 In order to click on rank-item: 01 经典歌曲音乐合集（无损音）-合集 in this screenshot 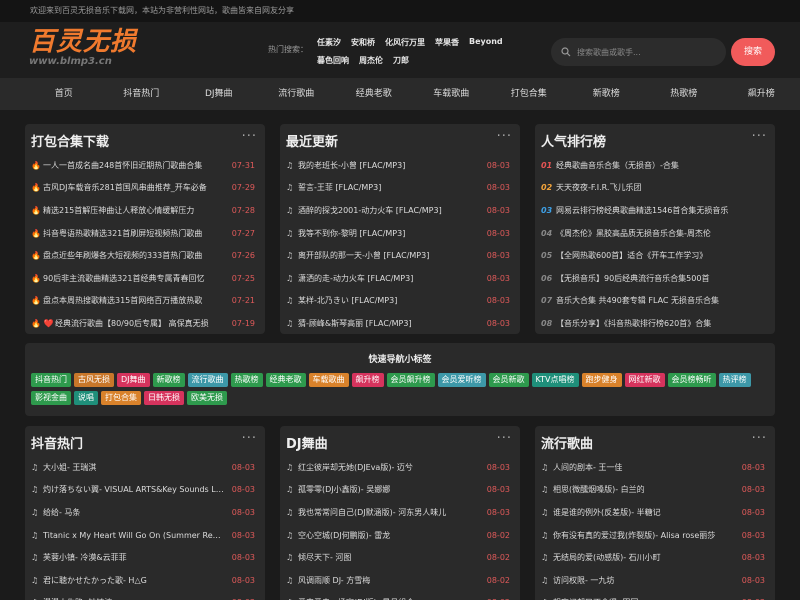, I will do `click(653, 165)`.